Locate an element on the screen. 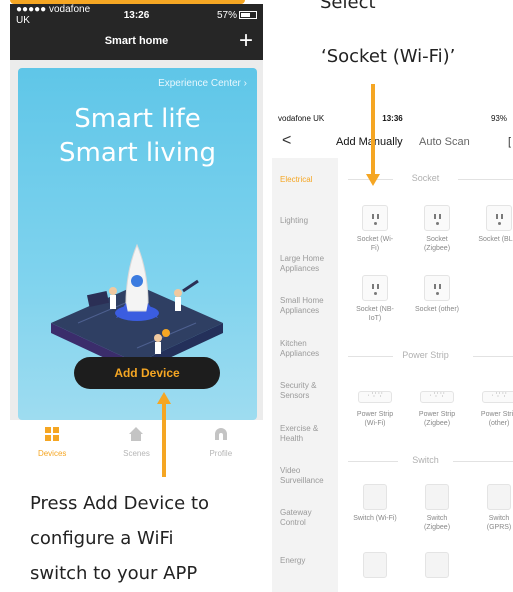 The image size is (513, 592). person-body is located at coordinates (113, 302).